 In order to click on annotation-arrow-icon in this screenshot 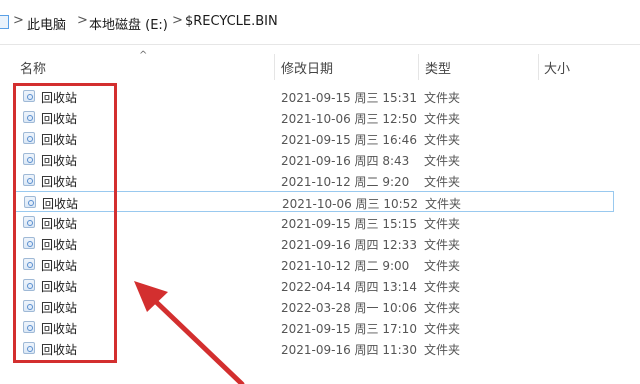, I will do `click(189, 332)`.